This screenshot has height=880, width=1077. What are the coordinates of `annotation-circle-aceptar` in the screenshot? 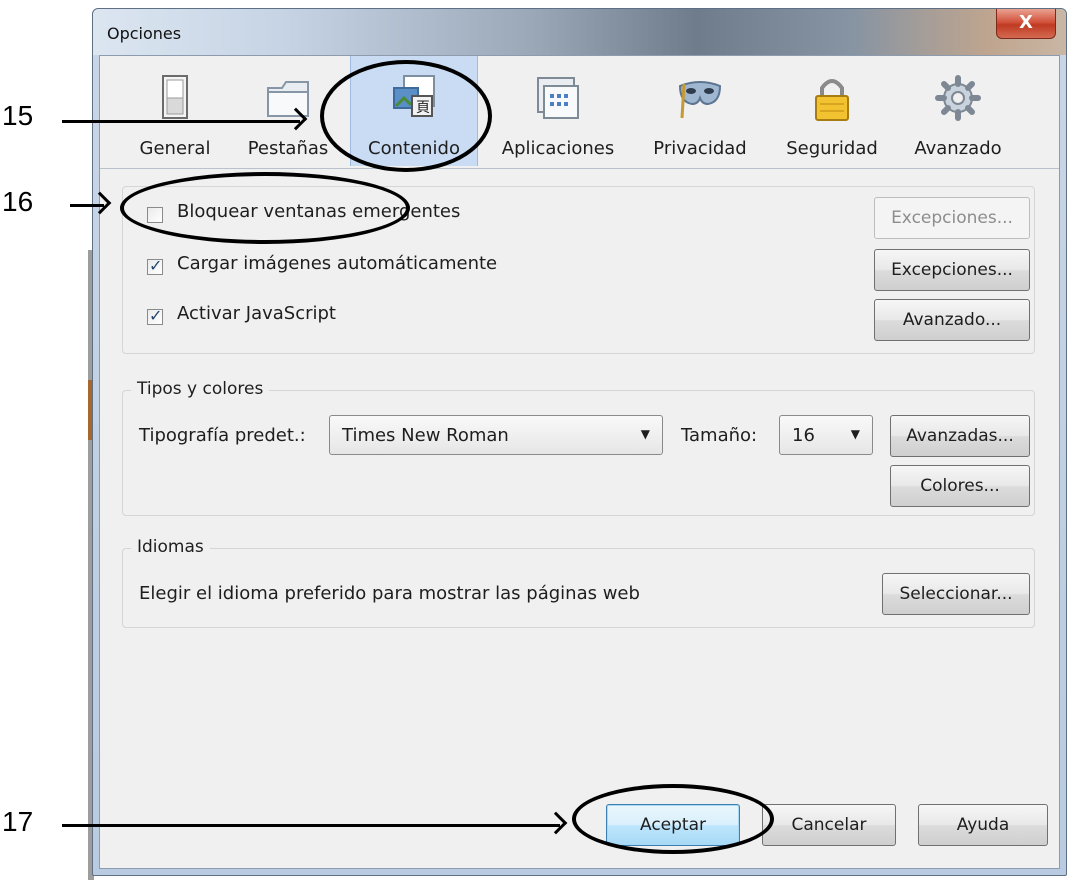 It's located at (673, 819).